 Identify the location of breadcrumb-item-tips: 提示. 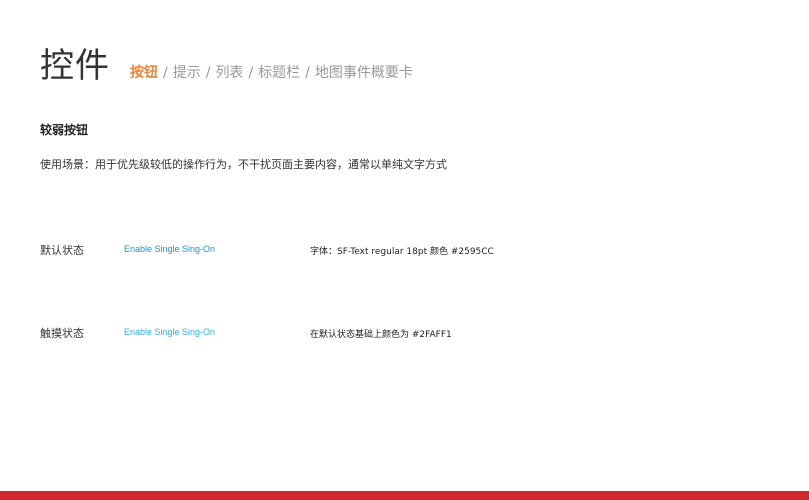
(187, 72).